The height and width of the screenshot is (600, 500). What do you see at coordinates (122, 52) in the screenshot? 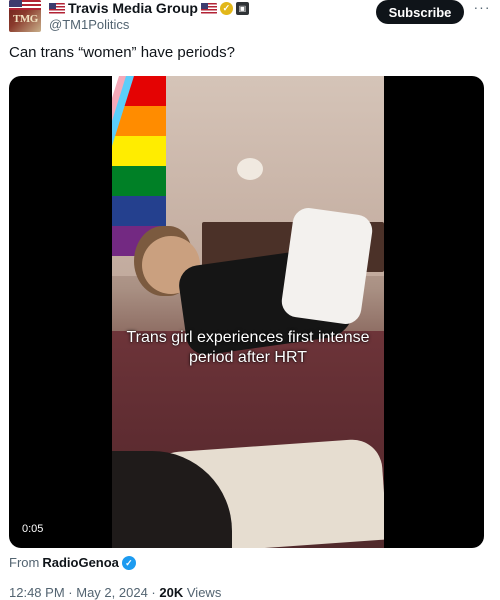
I see `post-text: Can trans “women” have periods?` at bounding box center [122, 52].